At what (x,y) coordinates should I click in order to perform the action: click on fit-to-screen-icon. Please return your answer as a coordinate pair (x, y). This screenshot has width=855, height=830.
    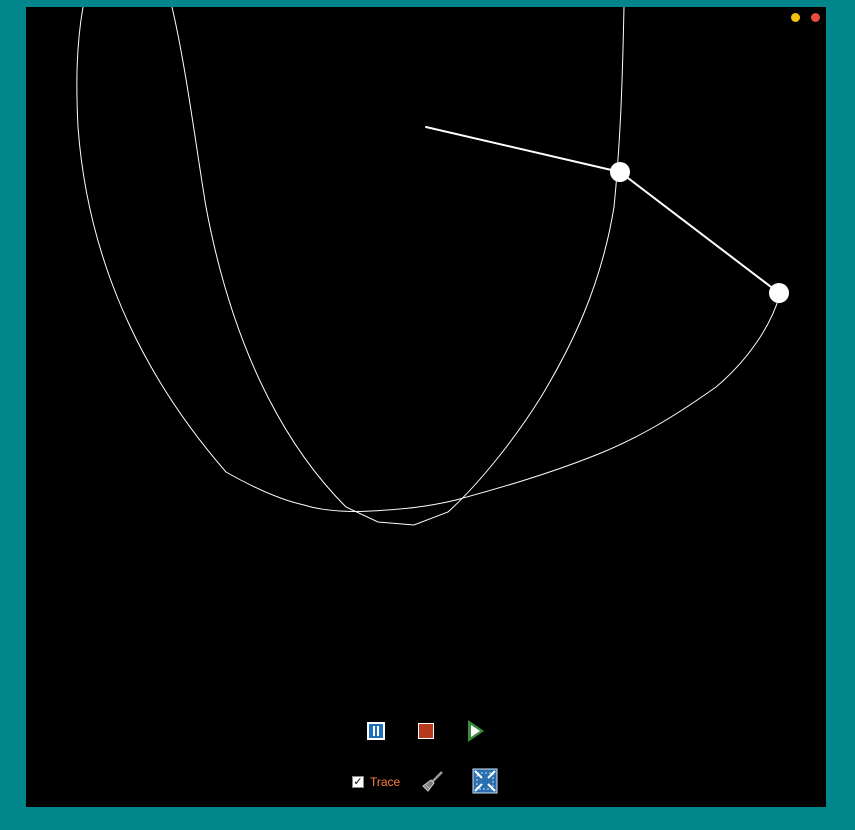
    Looking at the image, I should click on (485, 781).